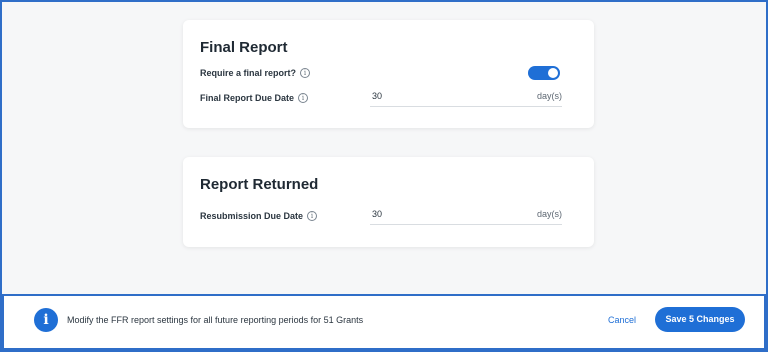 This screenshot has height=352, width=768. I want to click on toggle-knob, so click(553, 73).